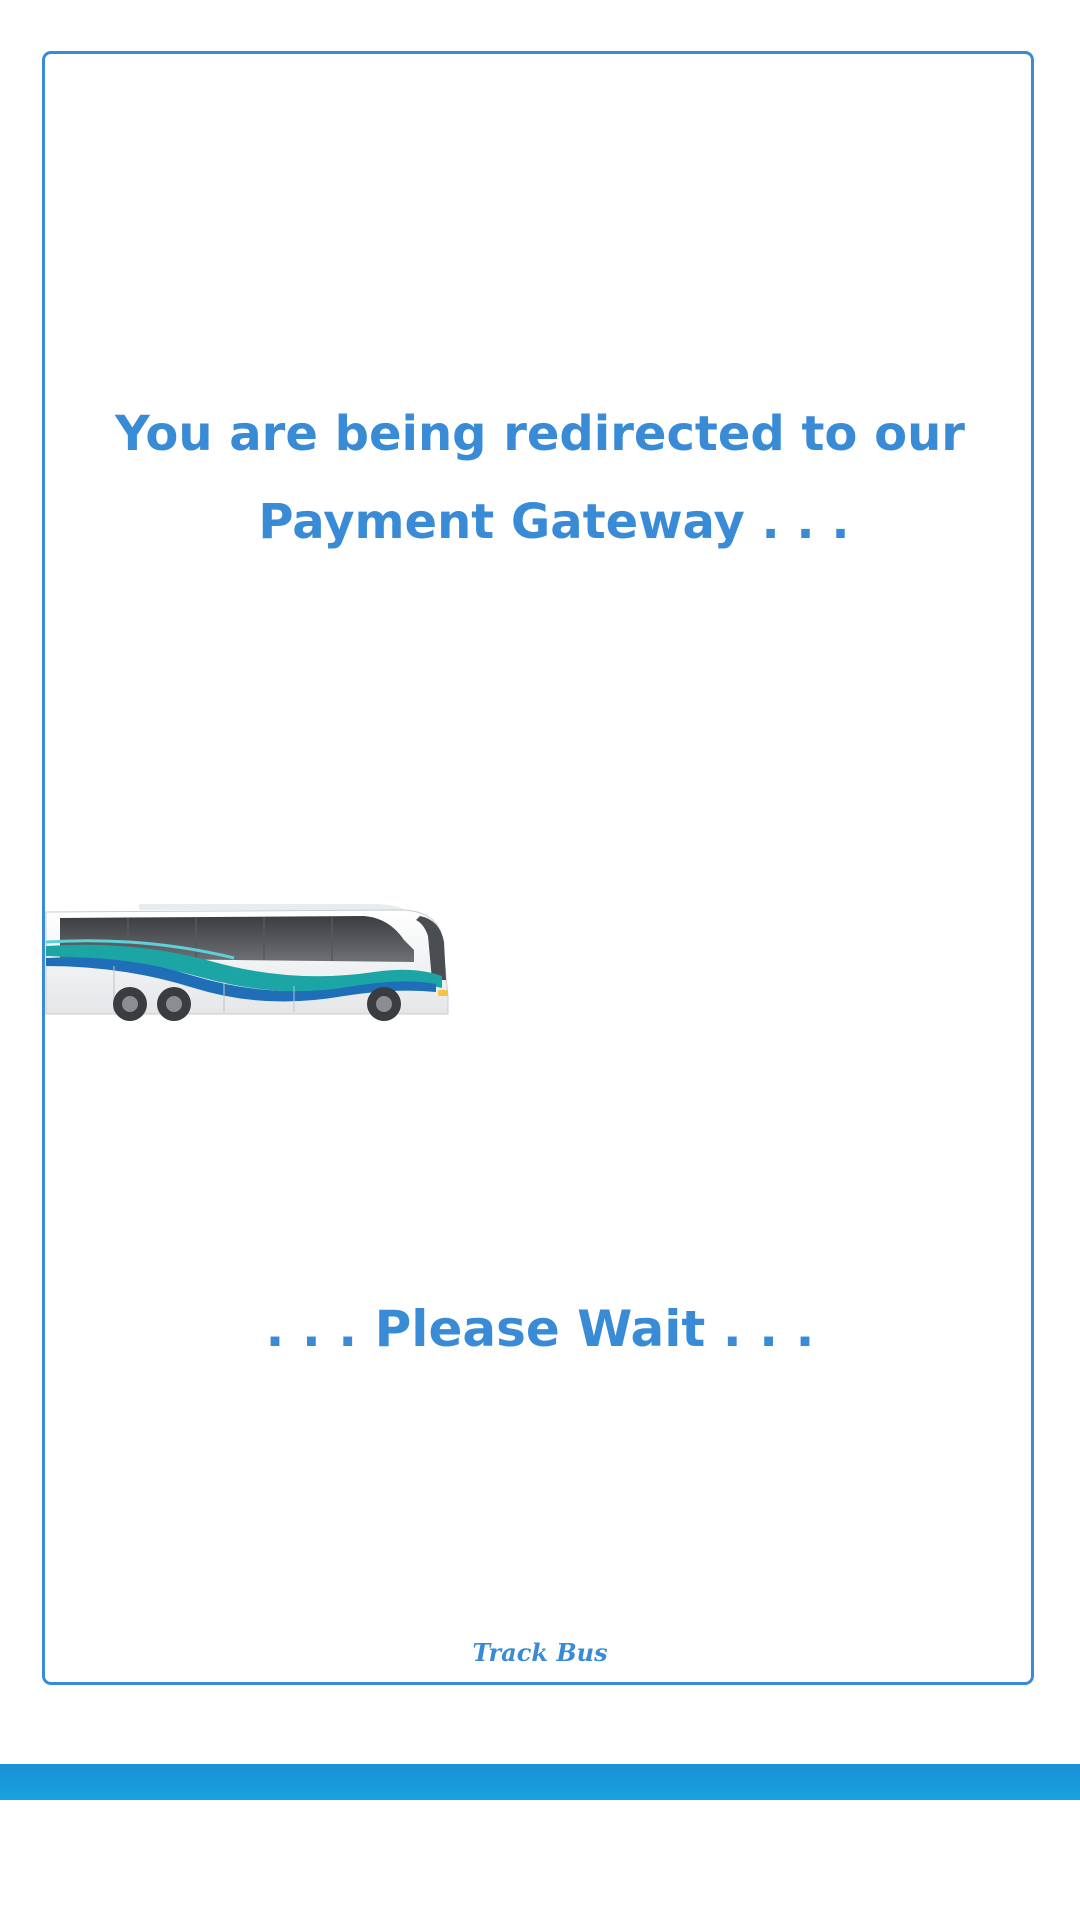 The height and width of the screenshot is (1920, 1080). I want to click on bottom-bar, so click(540, 1782).